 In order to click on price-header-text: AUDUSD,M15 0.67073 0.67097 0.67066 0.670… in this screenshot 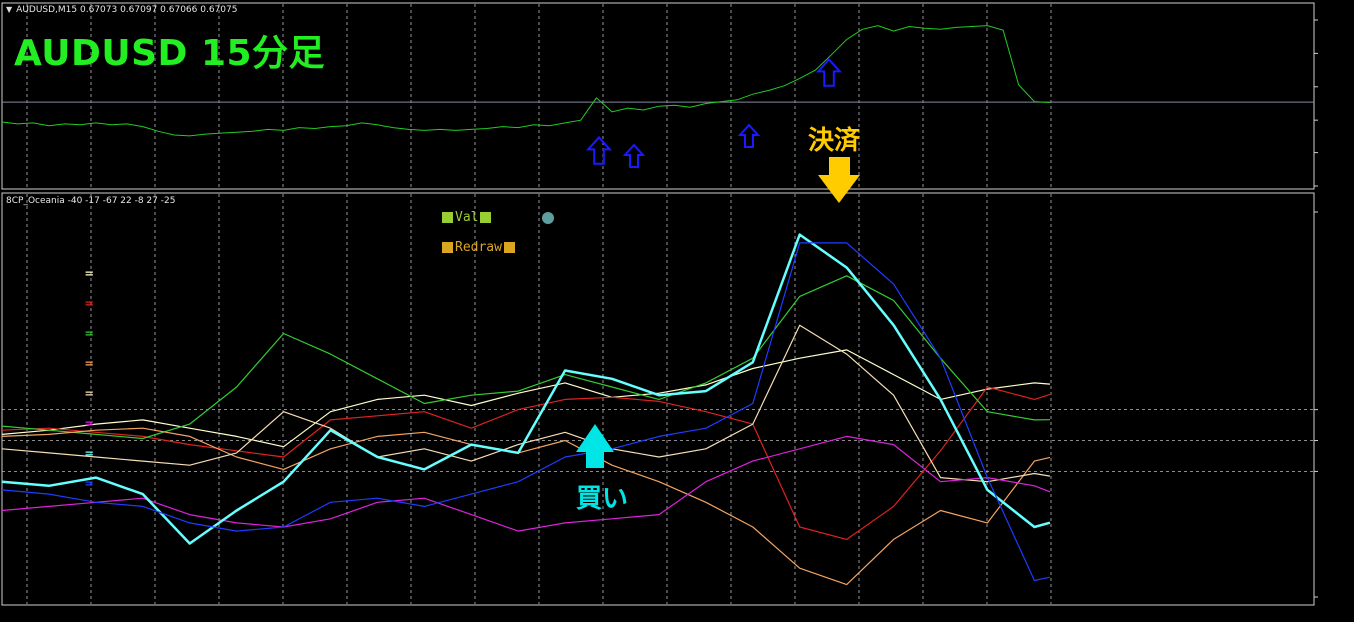, I will do `click(127, 10)`.